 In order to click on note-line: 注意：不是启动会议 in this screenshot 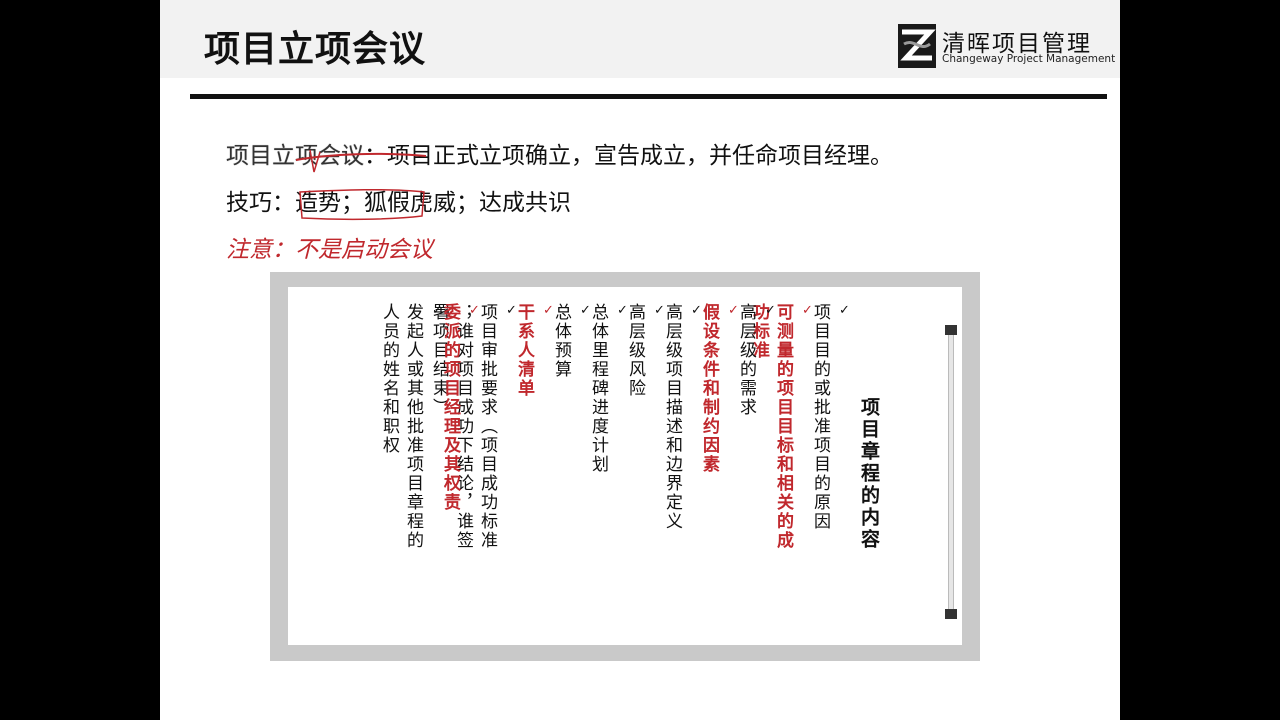, I will do `click(329, 250)`.